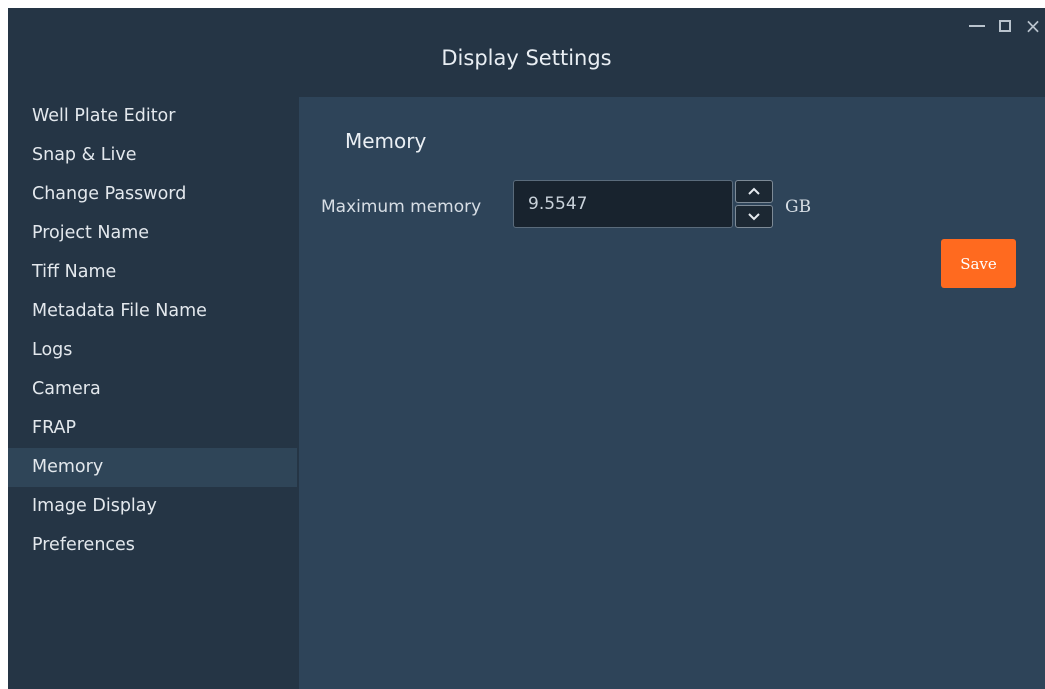  Describe the element at coordinates (152, 116) in the screenshot. I see `sidebar-item-well-plate-editor: Well Plate Editor` at that location.